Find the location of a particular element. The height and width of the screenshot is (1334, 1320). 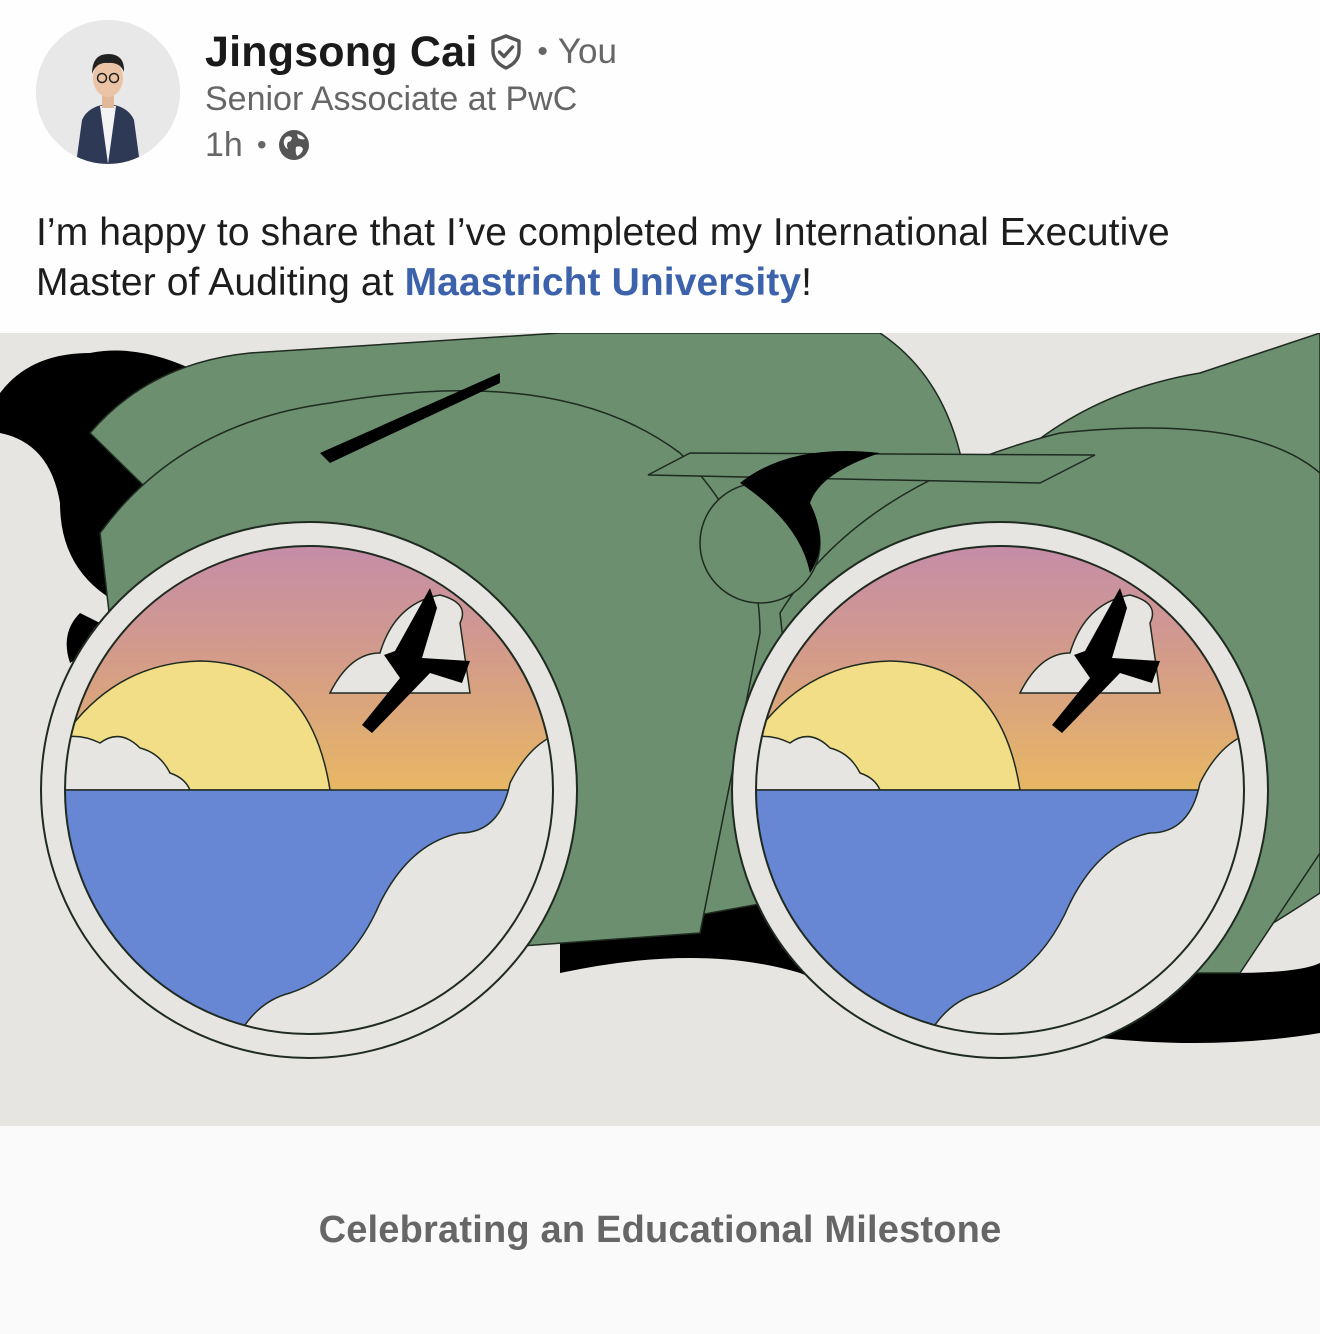

shield-check-icon is located at coordinates (506, 52).